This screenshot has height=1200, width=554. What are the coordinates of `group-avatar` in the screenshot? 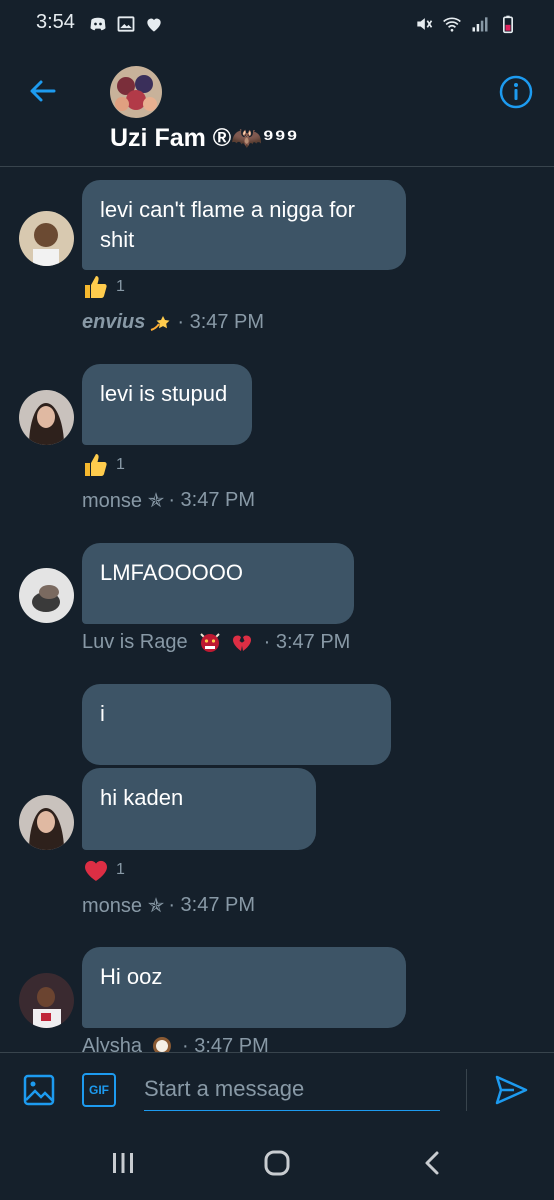 It's located at (136, 92).